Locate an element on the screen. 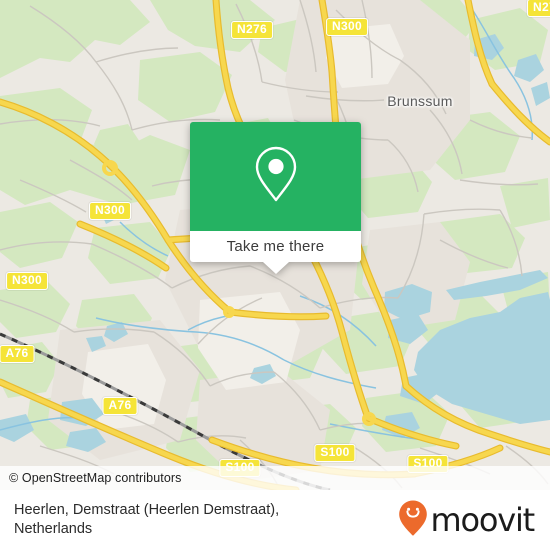 Image resolution: width=550 pixels, height=550 pixels. place-label-text: Brunssum is located at coordinates (420, 101).